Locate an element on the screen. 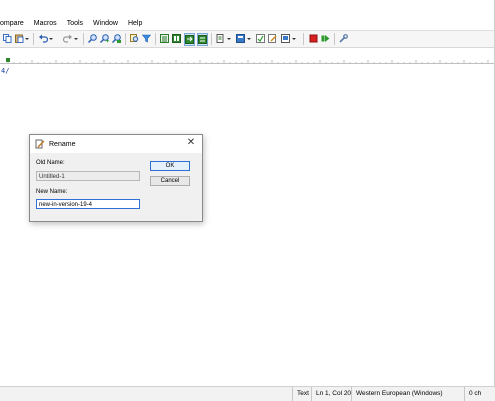 The image size is (495, 401). toolbar is located at coordinates (247, 39).